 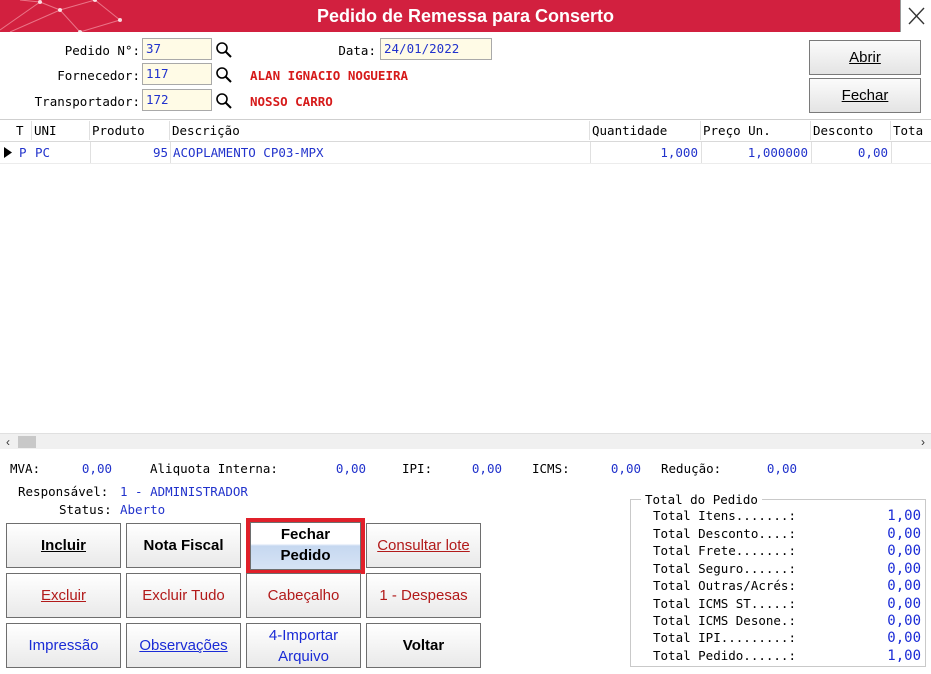 I want to click on fornecedor-code-field: 117, so click(x=177, y=74).